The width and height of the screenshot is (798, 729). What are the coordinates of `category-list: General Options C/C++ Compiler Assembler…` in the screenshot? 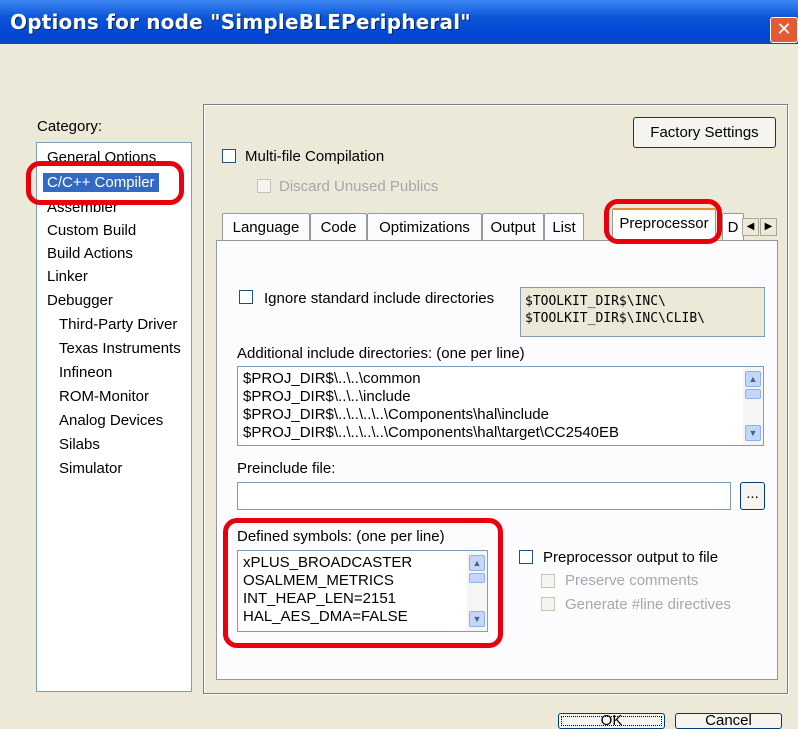 It's located at (114, 417).